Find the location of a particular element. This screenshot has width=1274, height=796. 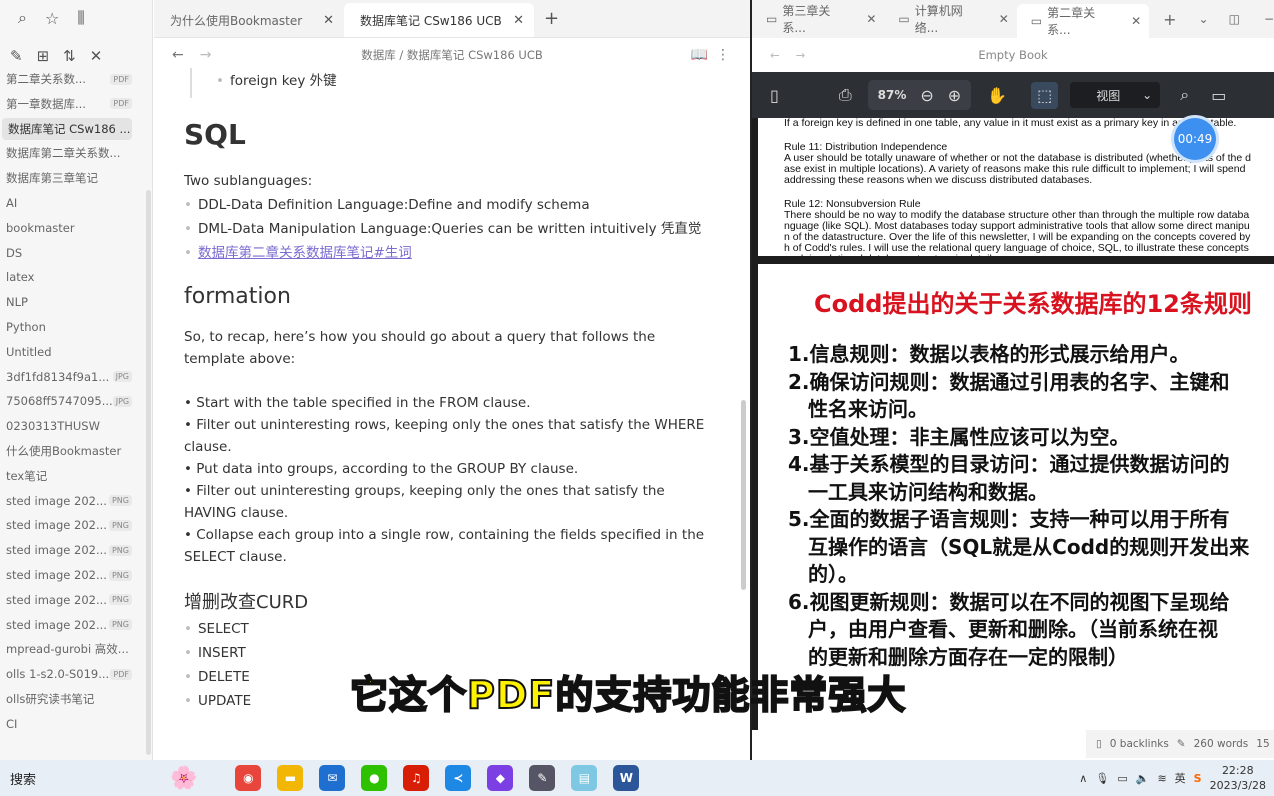

obsidian-icon: ◆ is located at coordinates (500, 778).